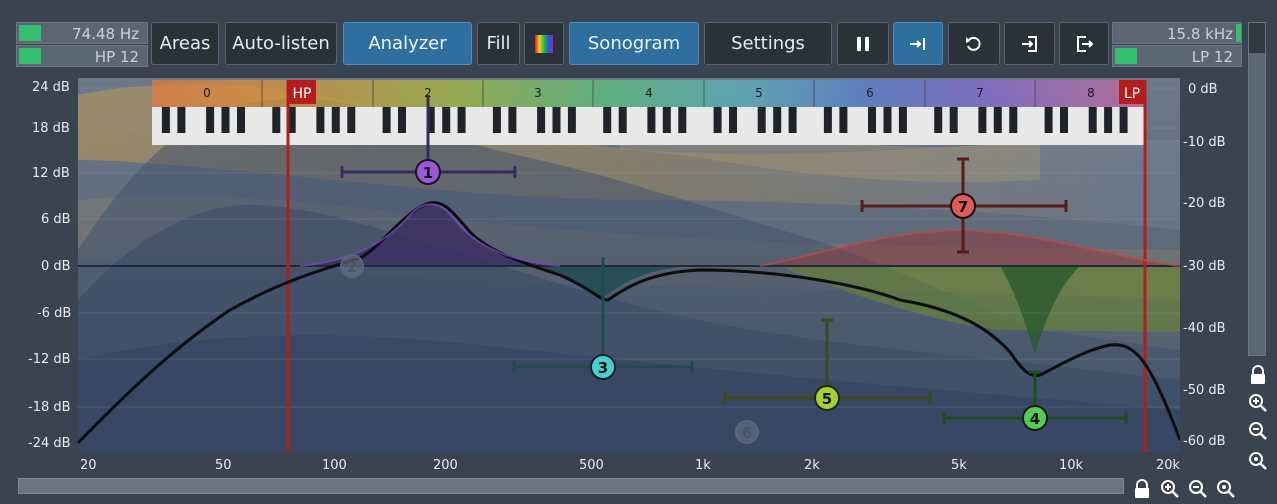 The width and height of the screenshot is (1277, 504). Describe the element at coordinates (963, 207) in the screenshot. I see `band-7-label: 7` at that location.